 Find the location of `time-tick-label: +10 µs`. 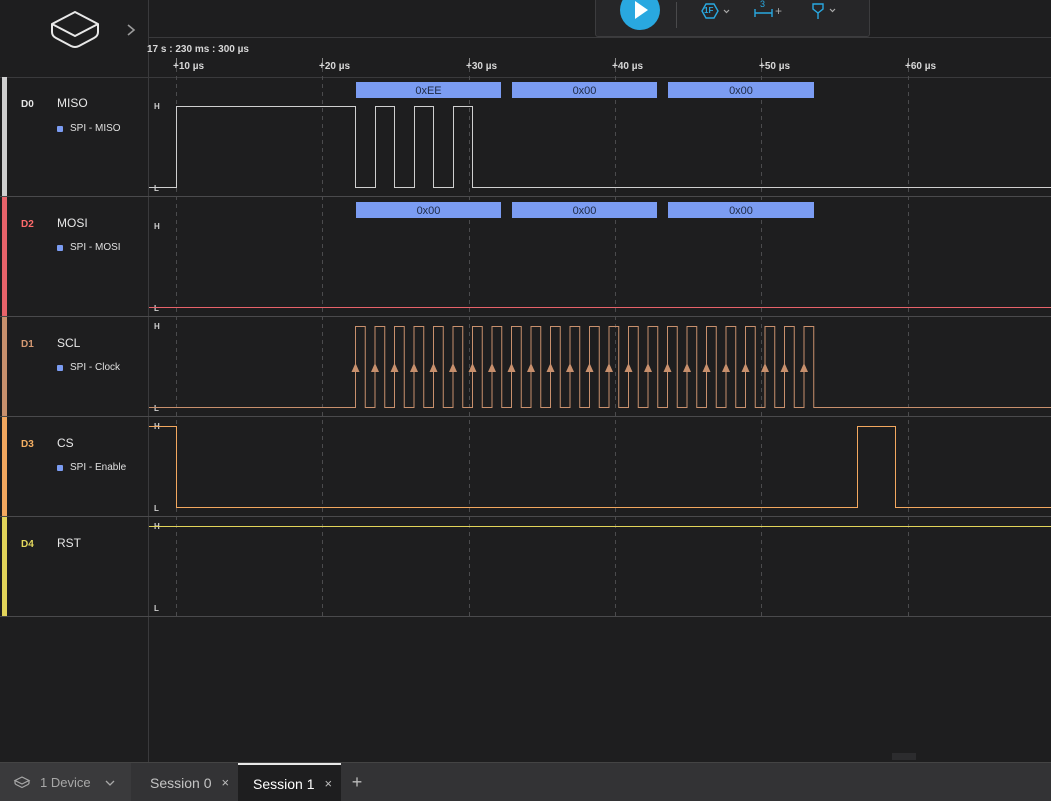

time-tick-label: +10 µs is located at coordinates (189, 66).